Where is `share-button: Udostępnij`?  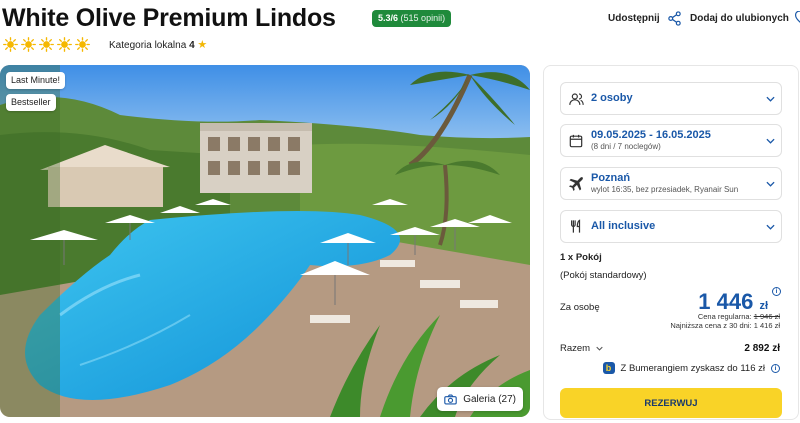
share-button: Udostępnij is located at coordinates (645, 18).